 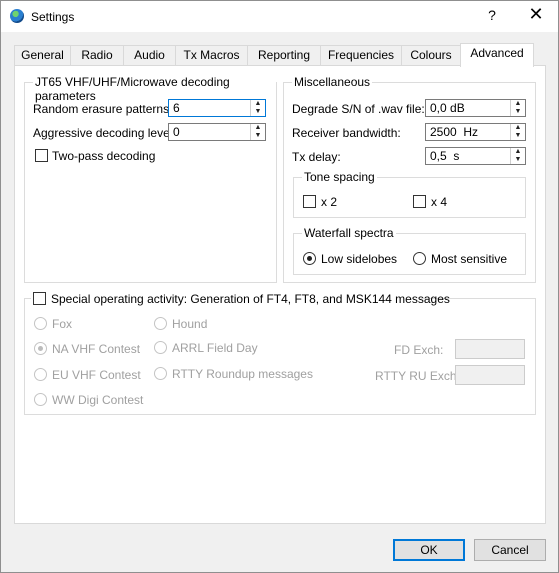 What do you see at coordinates (160, 373) in the screenshot?
I see `rtty-roundup-radio` at bounding box center [160, 373].